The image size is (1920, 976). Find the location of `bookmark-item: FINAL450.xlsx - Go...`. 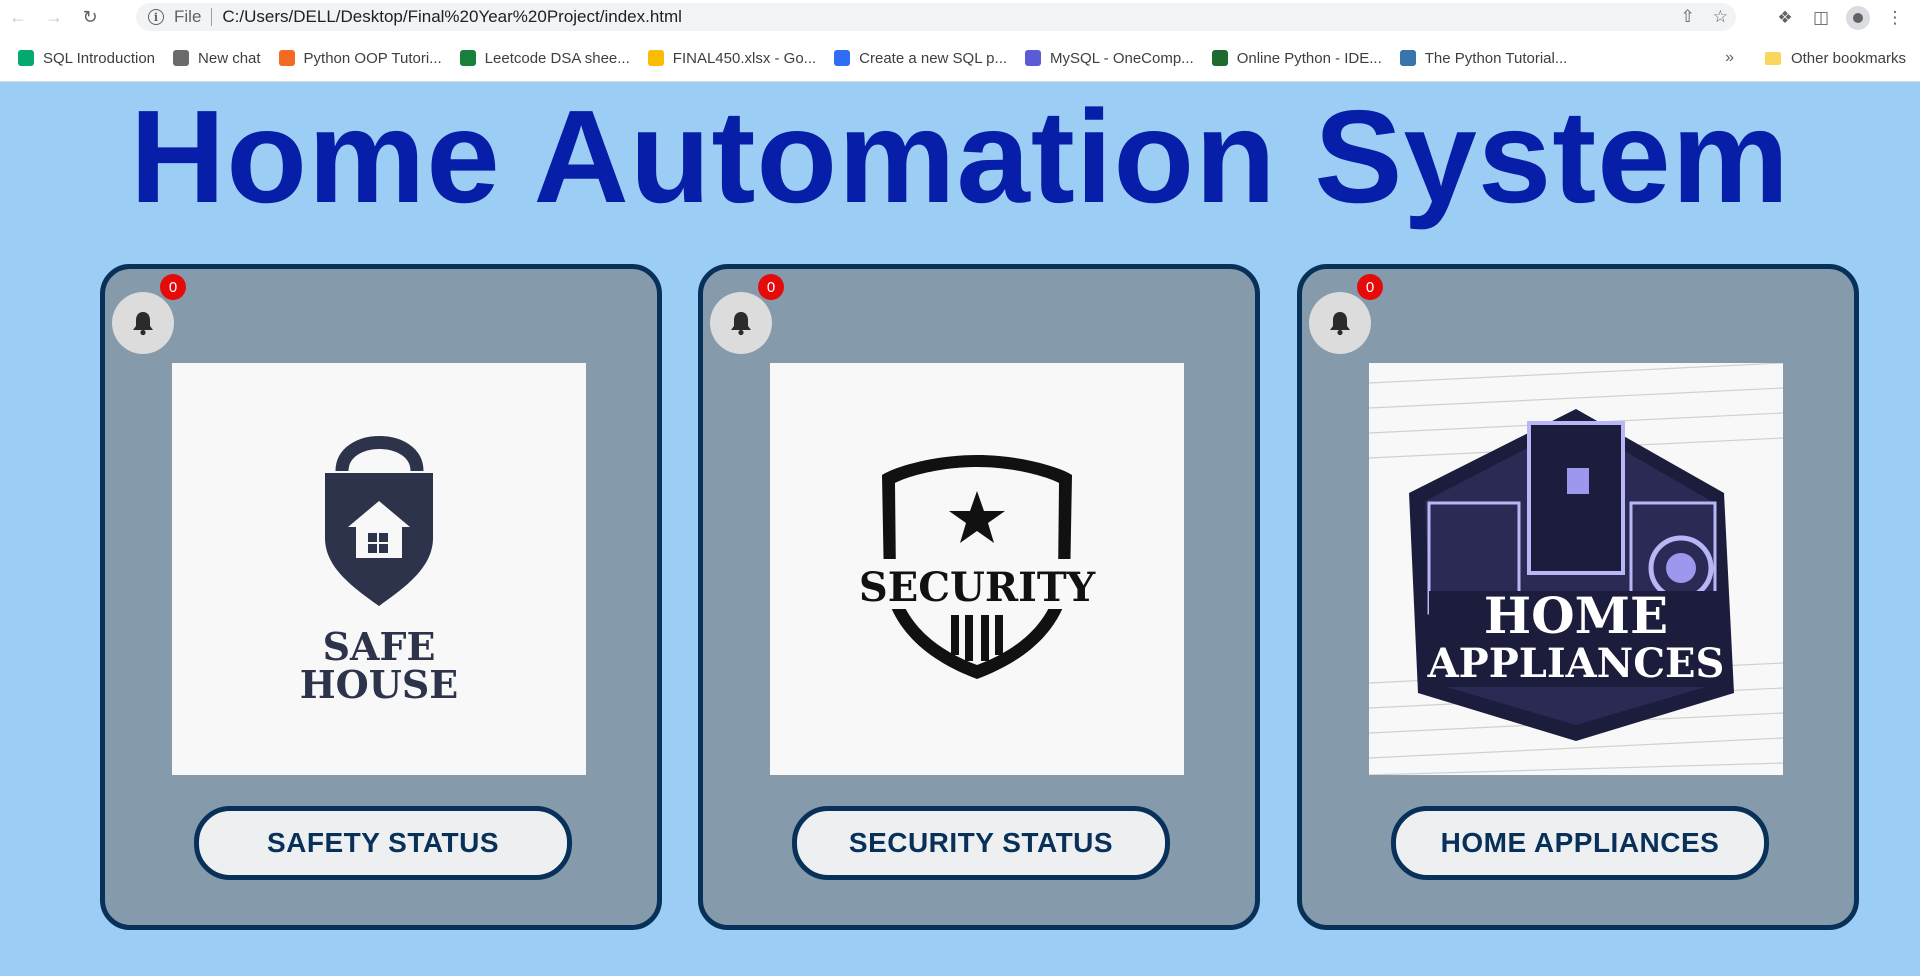

bookmark-item: FINAL450.xlsx - Go... is located at coordinates (732, 58).